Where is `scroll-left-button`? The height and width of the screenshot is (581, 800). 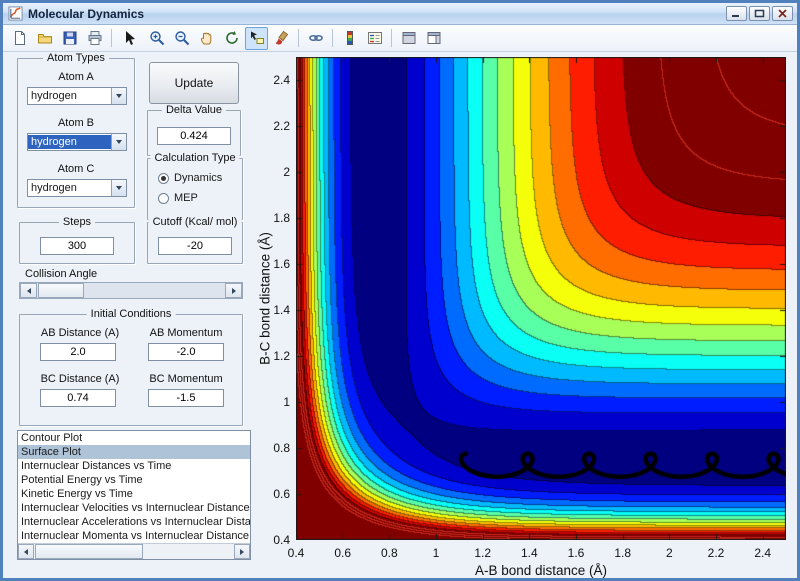
scroll-left-button is located at coordinates (26, 551).